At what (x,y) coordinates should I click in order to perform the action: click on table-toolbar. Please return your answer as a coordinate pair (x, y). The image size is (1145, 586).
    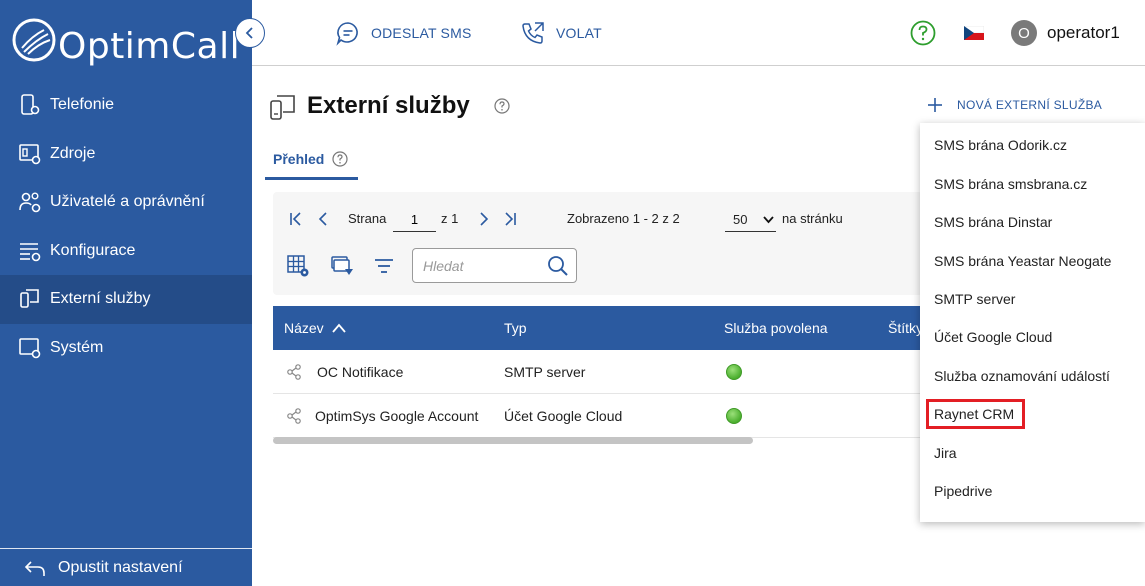
    Looking at the image, I should click on (598, 243).